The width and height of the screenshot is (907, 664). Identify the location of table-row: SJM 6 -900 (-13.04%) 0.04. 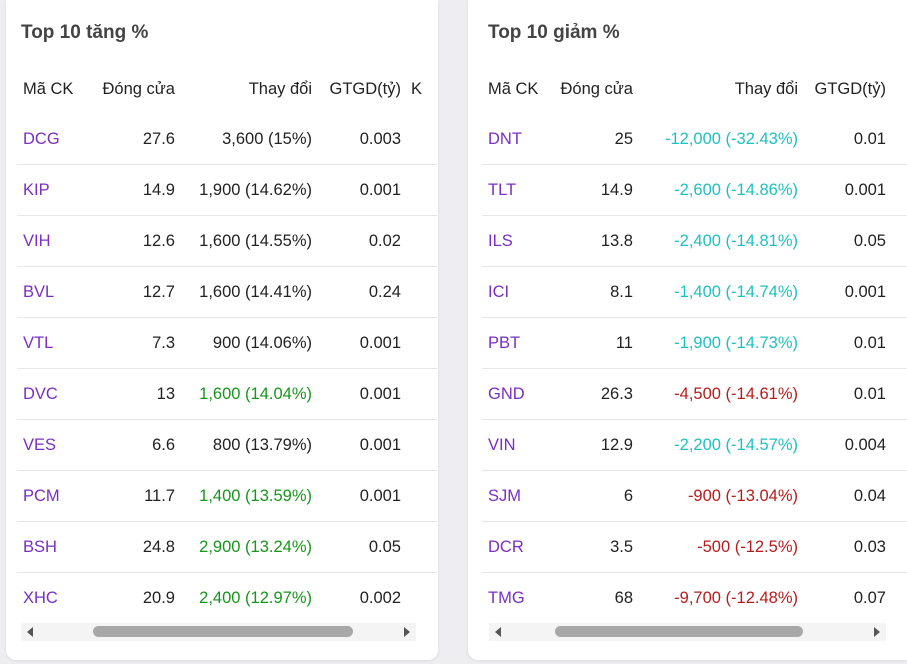
(694, 496).